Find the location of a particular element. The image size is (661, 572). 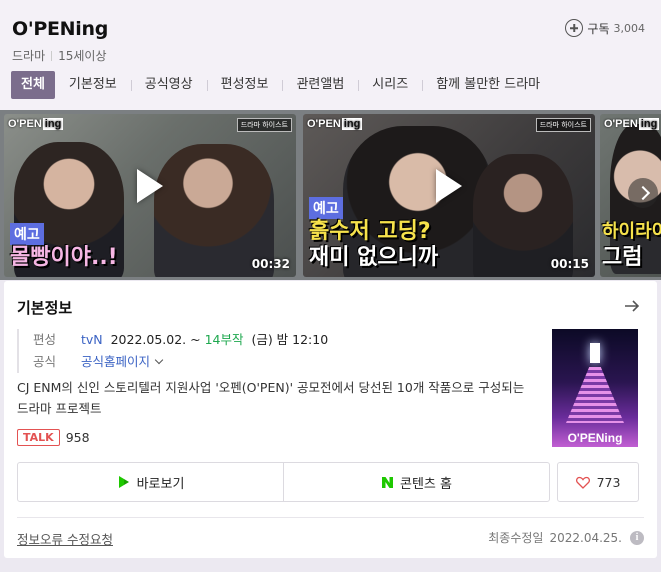

air-schedule: (금) 밤 12:10 is located at coordinates (290, 339).